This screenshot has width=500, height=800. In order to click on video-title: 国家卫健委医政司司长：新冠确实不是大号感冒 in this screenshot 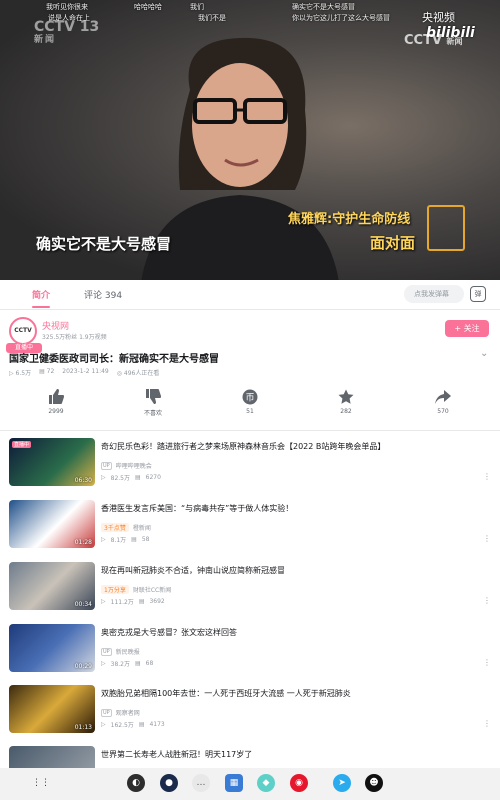, I will do `click(114, 359)`.